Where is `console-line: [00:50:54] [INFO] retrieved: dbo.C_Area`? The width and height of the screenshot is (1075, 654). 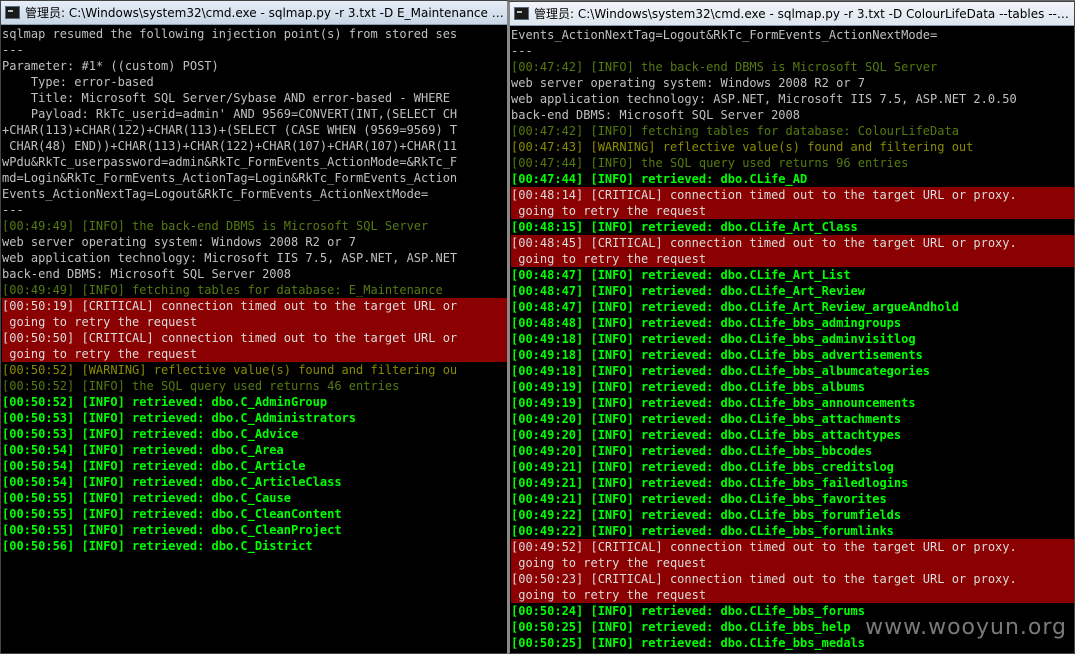
console-line: [00:50:54] [INFO] retrieved: dbo.C_Area is located at coordinates (143, 450).